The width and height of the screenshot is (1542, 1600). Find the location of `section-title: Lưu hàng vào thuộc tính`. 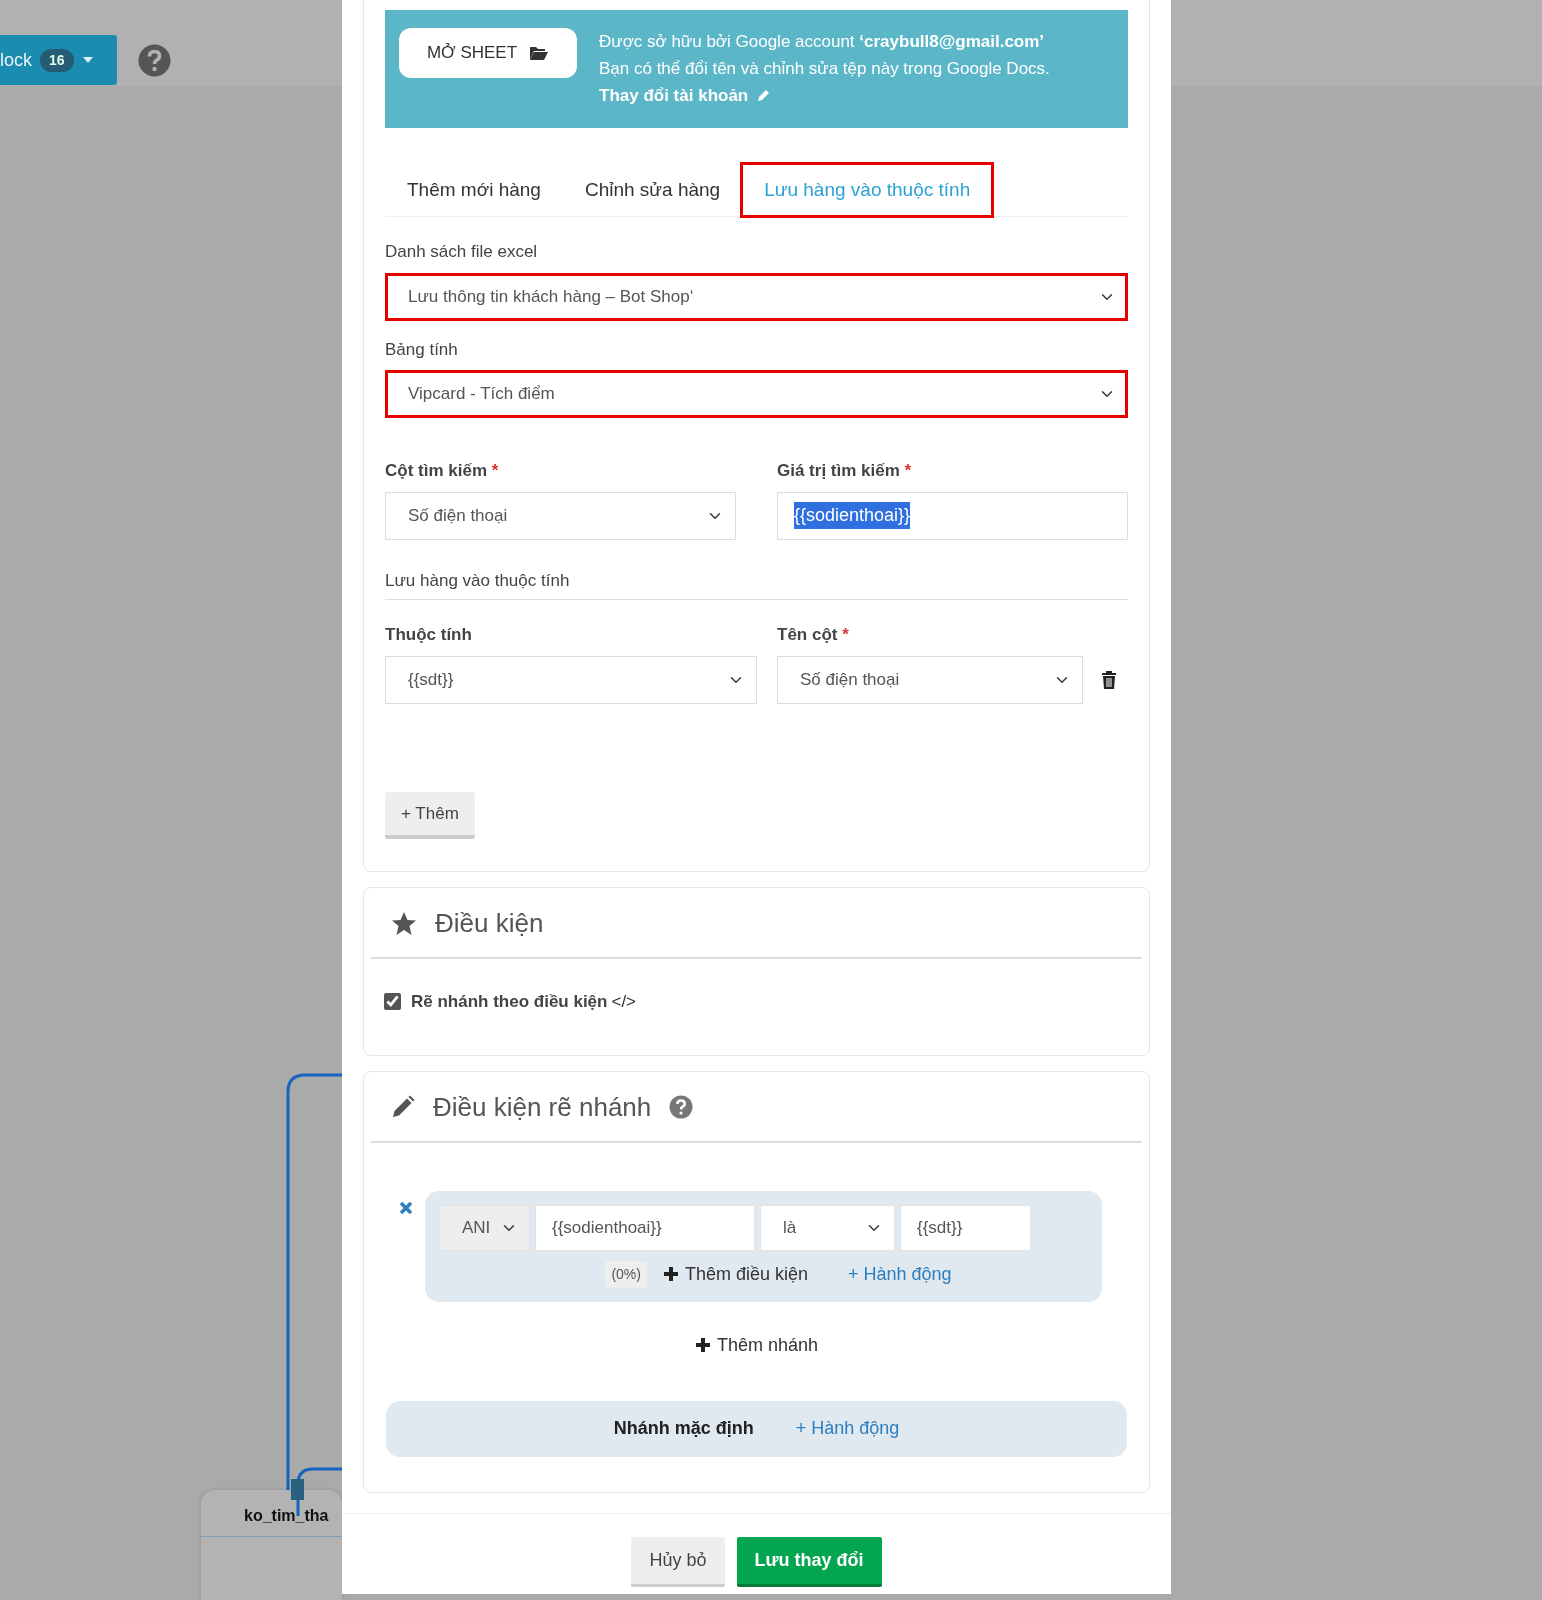

section-title: Lưu hàng vào thuộc tính is located at coordinates (756, 584).